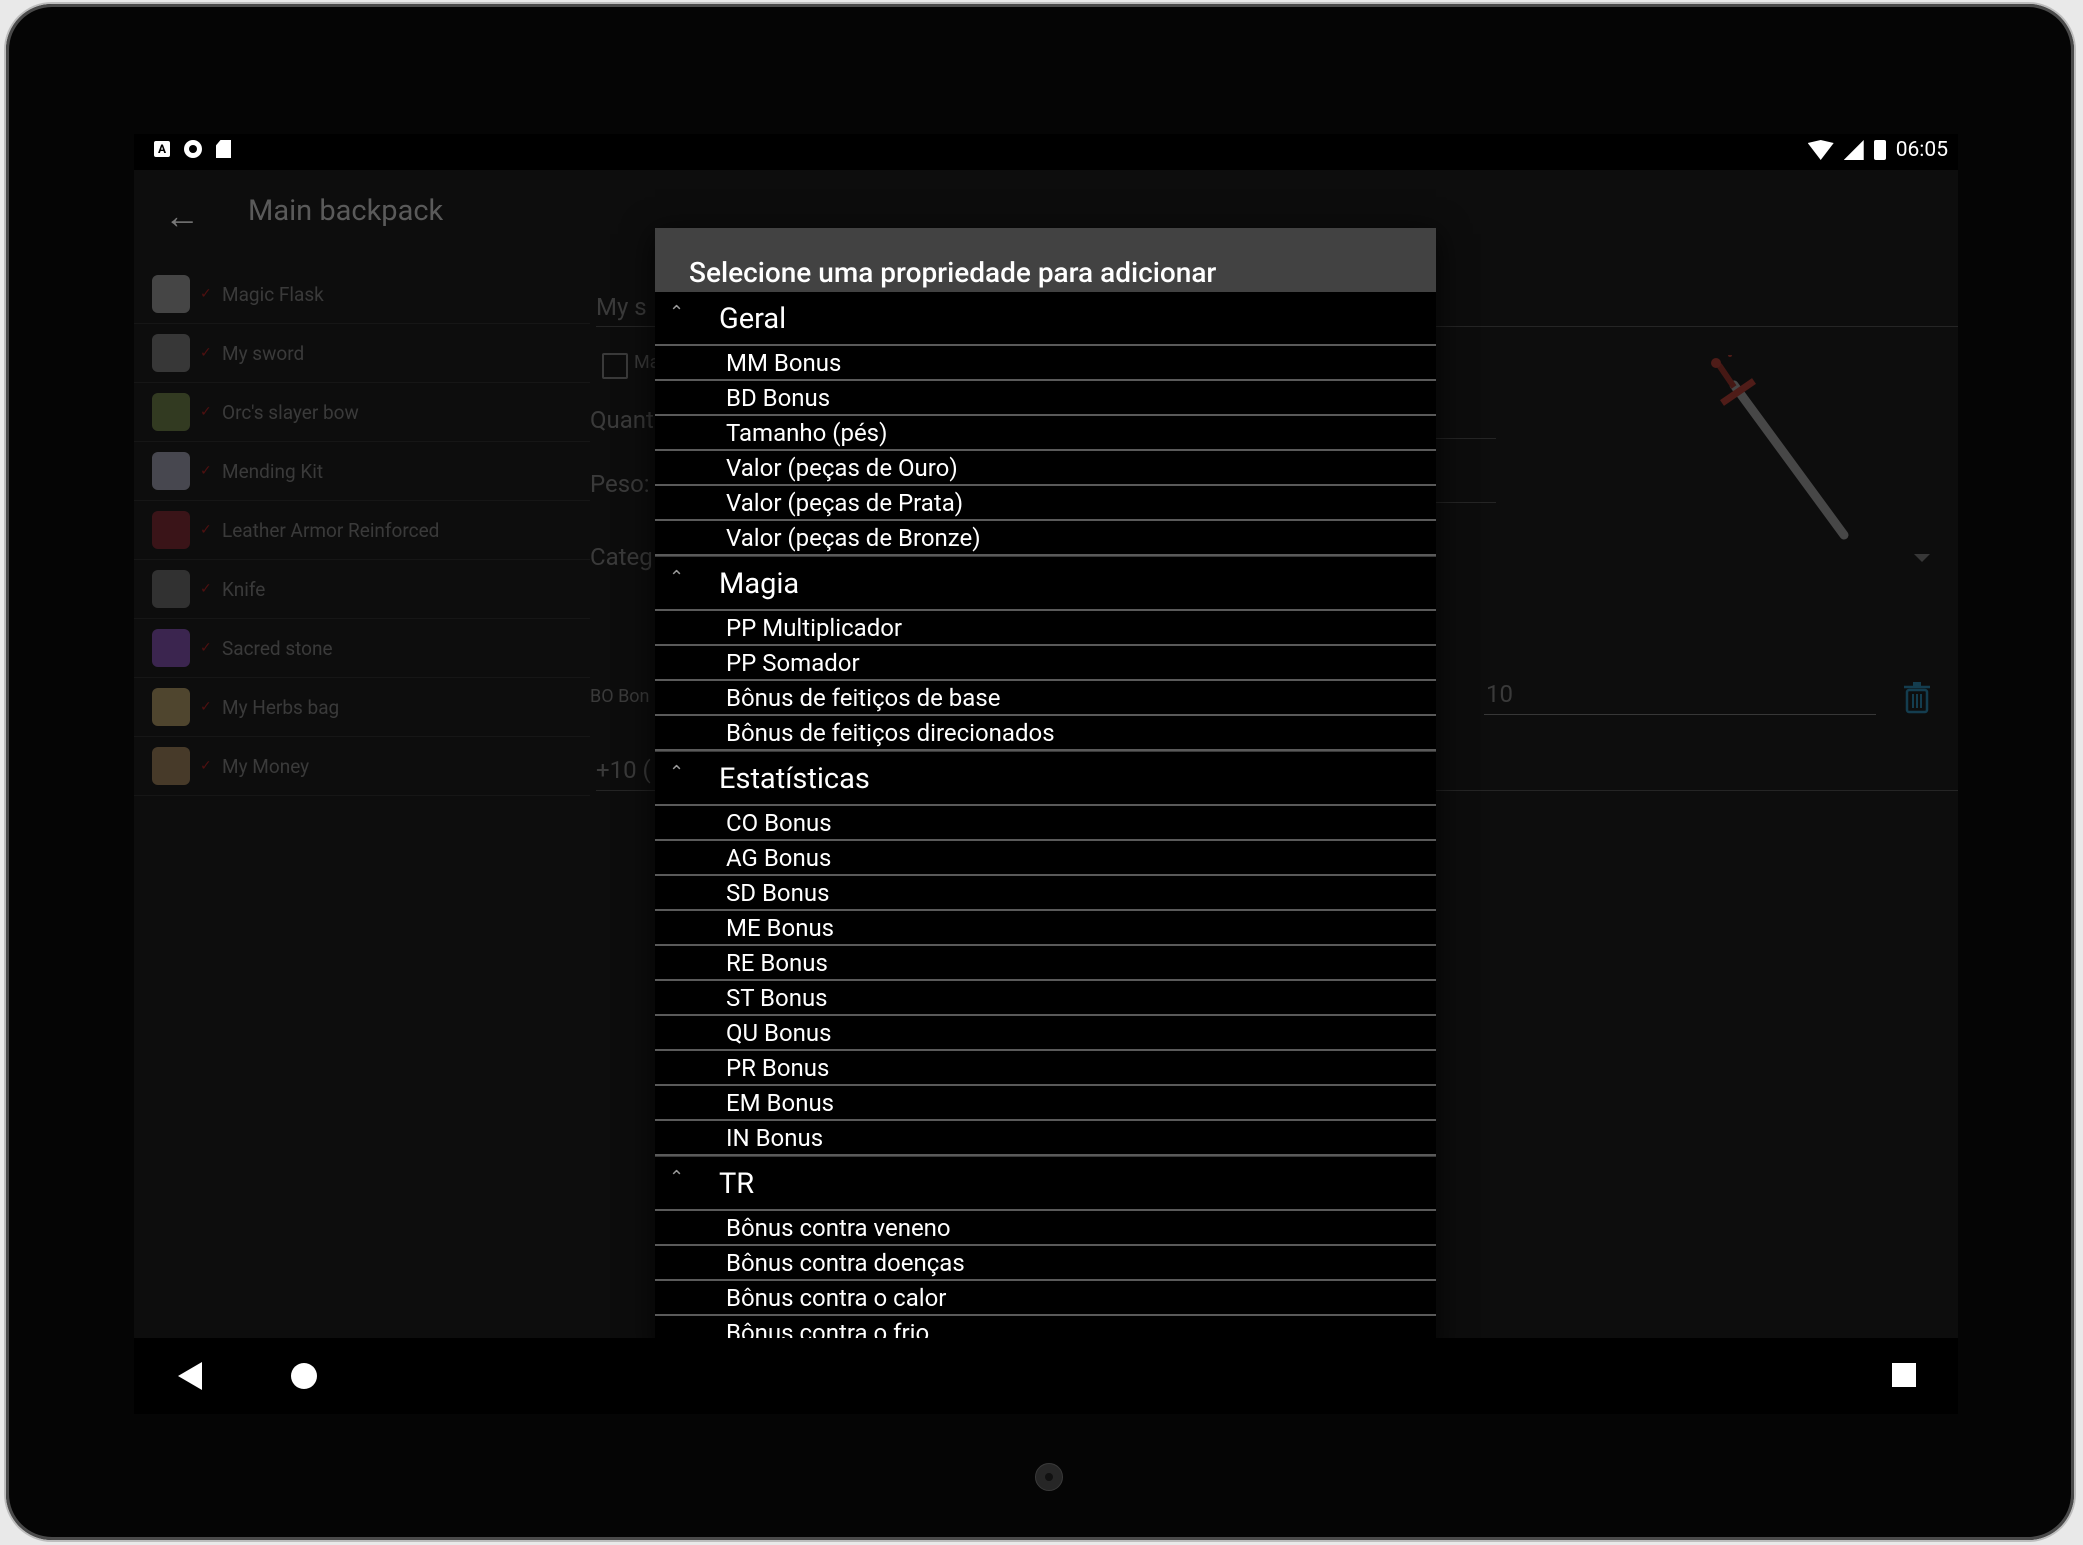 The image size is (2083, 1545). Describe the element at coordinates (162, 149) in the screenshot. I see `notification-a-icon: A` at that location.